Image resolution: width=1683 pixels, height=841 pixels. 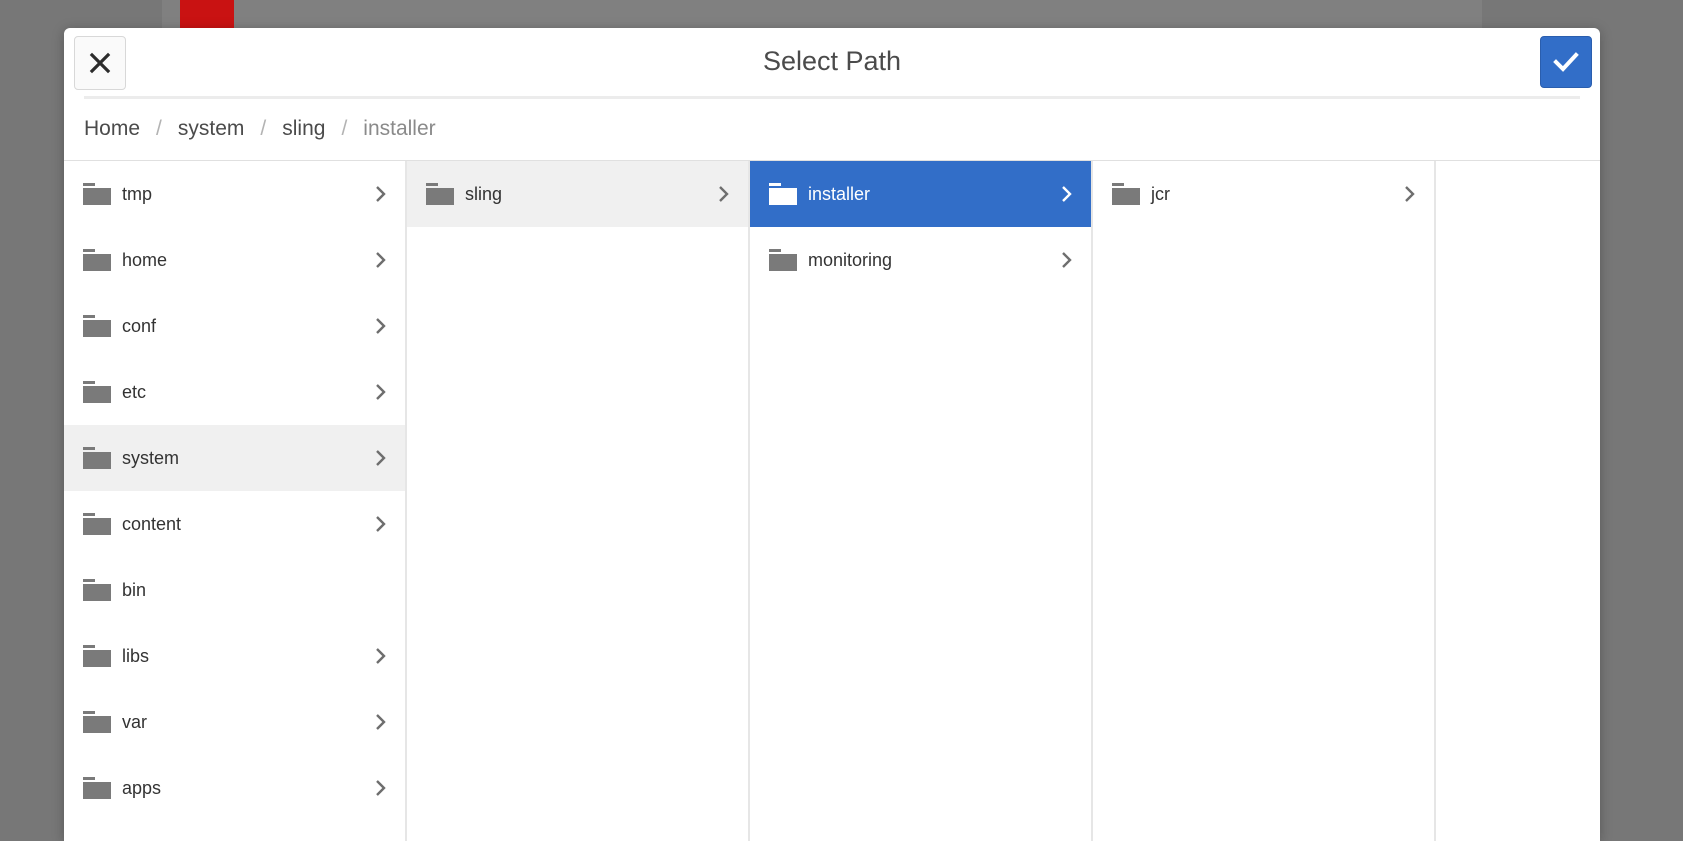 I want to click on folder-row: content, so click(x=234, y=524).